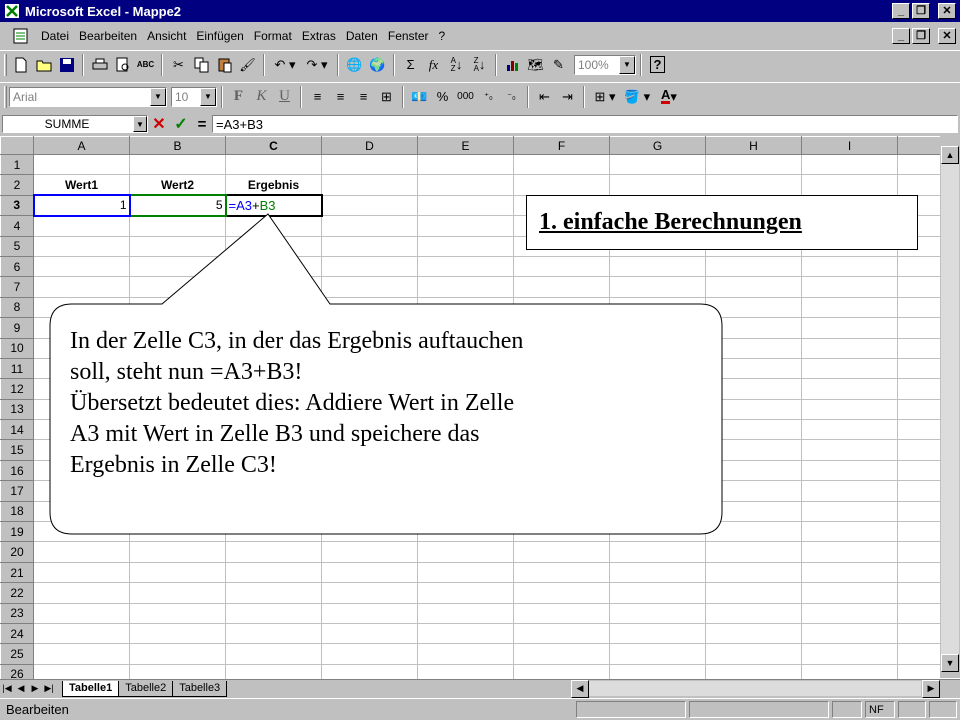  I want to click on callout-line: Ergebnis in Zelle C3!, so click(173, 465).